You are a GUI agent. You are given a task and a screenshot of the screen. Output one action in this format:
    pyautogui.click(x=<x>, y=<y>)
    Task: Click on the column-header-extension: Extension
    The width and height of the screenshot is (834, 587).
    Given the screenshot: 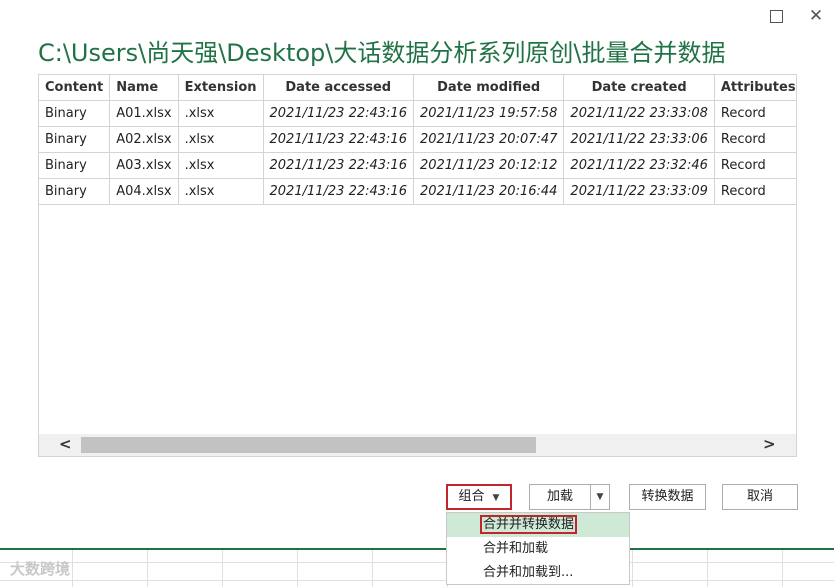 What is the action you would take?
    pyautogui.click(x=221, y=88)
    